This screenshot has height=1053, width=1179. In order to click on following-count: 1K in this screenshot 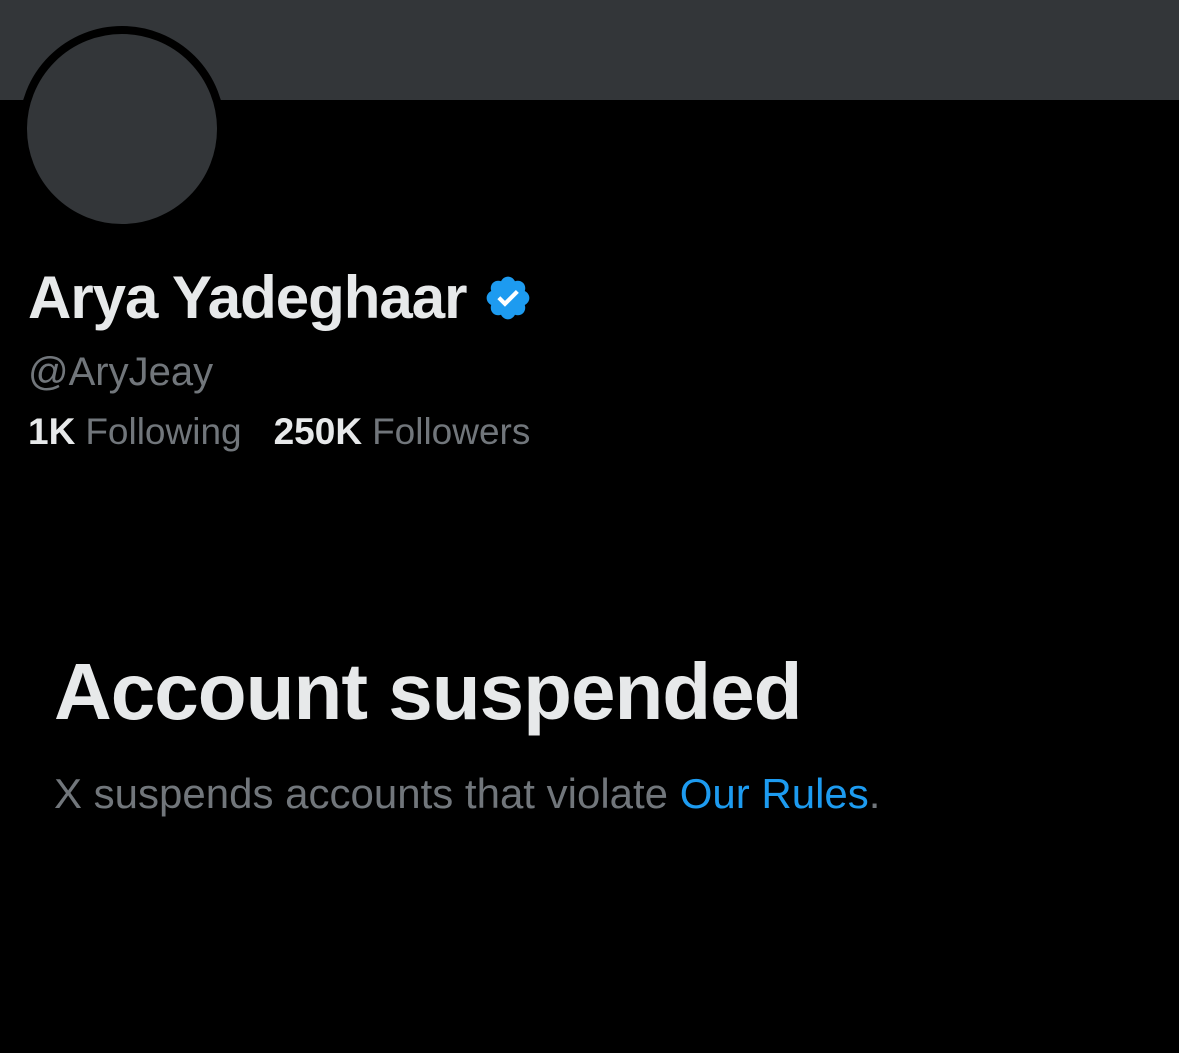, I will do `click(52, 431)`.